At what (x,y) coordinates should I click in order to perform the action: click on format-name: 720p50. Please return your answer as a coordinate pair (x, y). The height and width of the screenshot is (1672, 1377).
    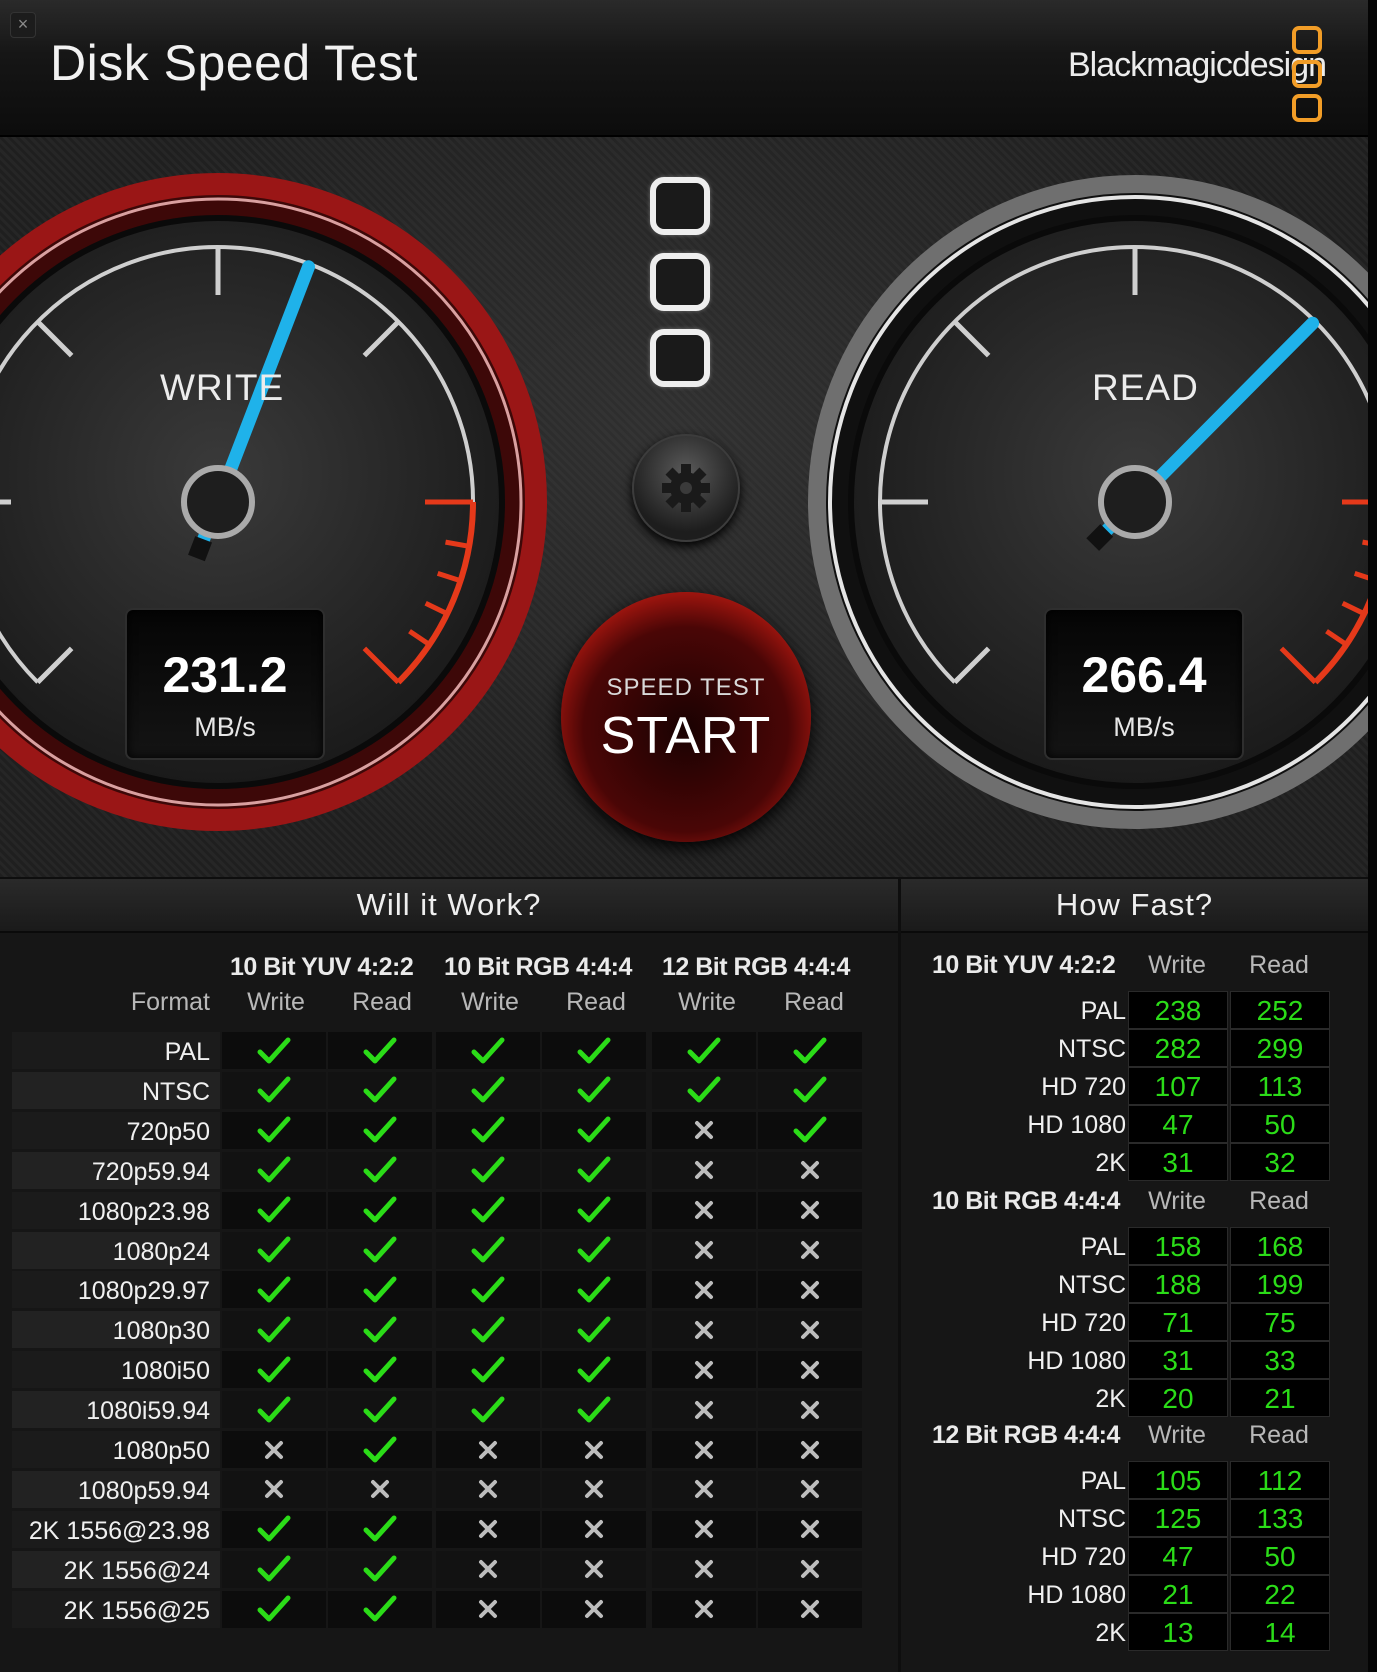
    Looking at the image, I should click on (116, 1130).